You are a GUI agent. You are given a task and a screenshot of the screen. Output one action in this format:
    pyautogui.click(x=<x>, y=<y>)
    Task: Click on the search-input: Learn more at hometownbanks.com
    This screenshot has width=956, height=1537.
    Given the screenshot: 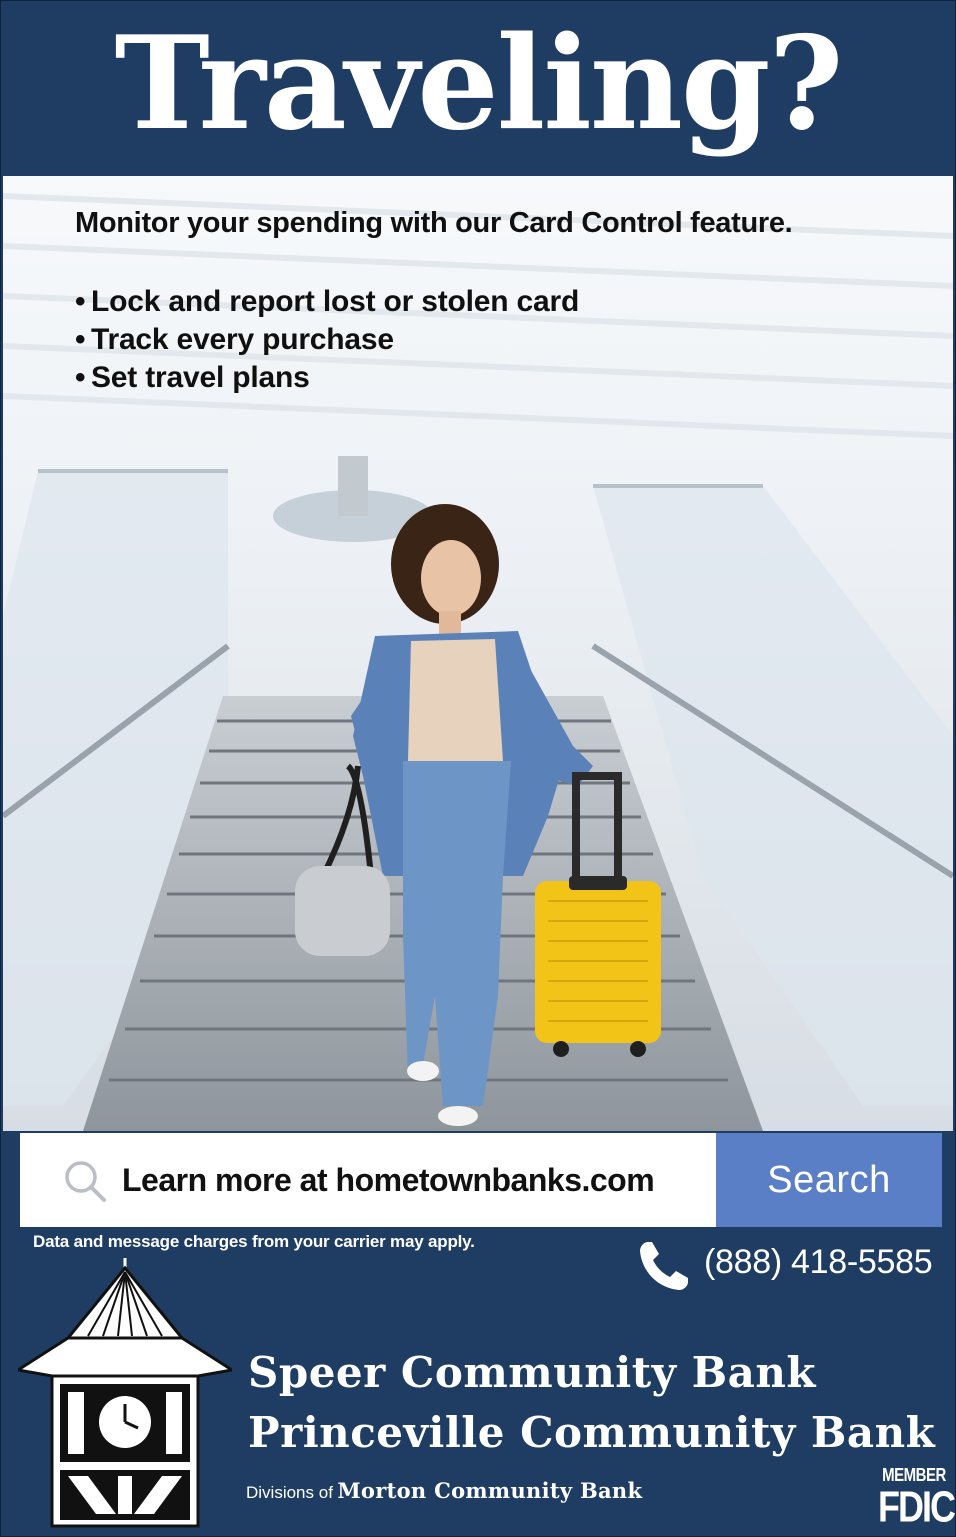 What is the action you would take?
    pyautogui.click(x=368, y=1180)
    